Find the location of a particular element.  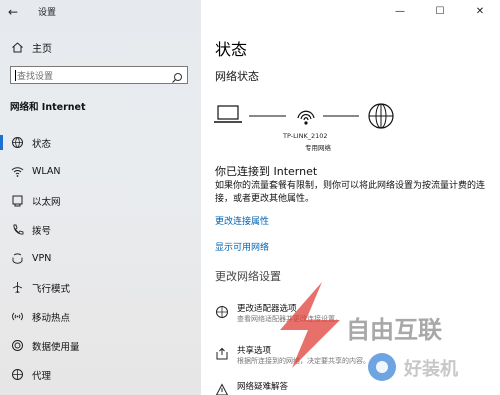

proxy-icon is located at coordinates (17, 375).